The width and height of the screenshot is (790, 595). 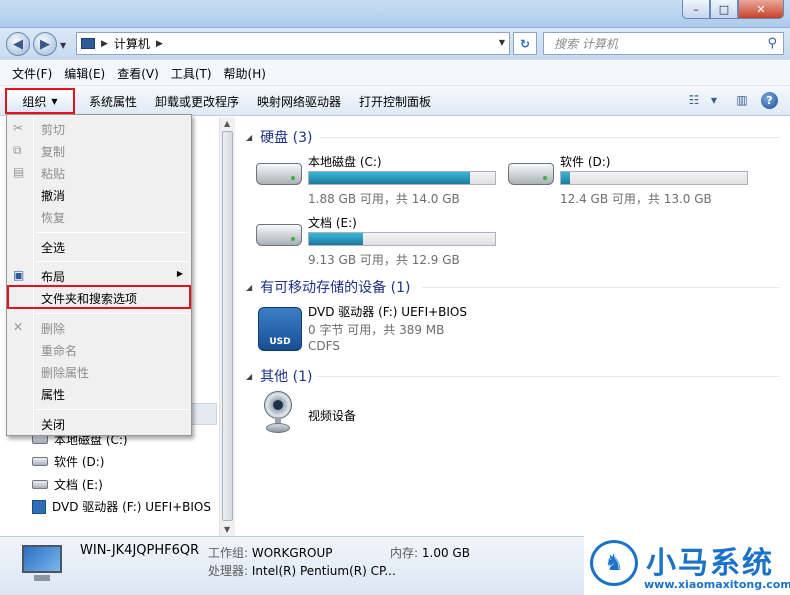 What do you see at coordinates (586, 44) in the screenshot?
I see `search-placeholder: 搜索 计算机` at bounding box center [586, 44].